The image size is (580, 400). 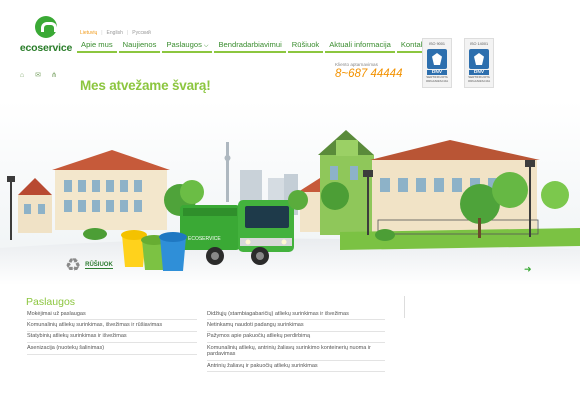 I want to click on nav-label: Aktuali informacija, so click(x=360, y=44).